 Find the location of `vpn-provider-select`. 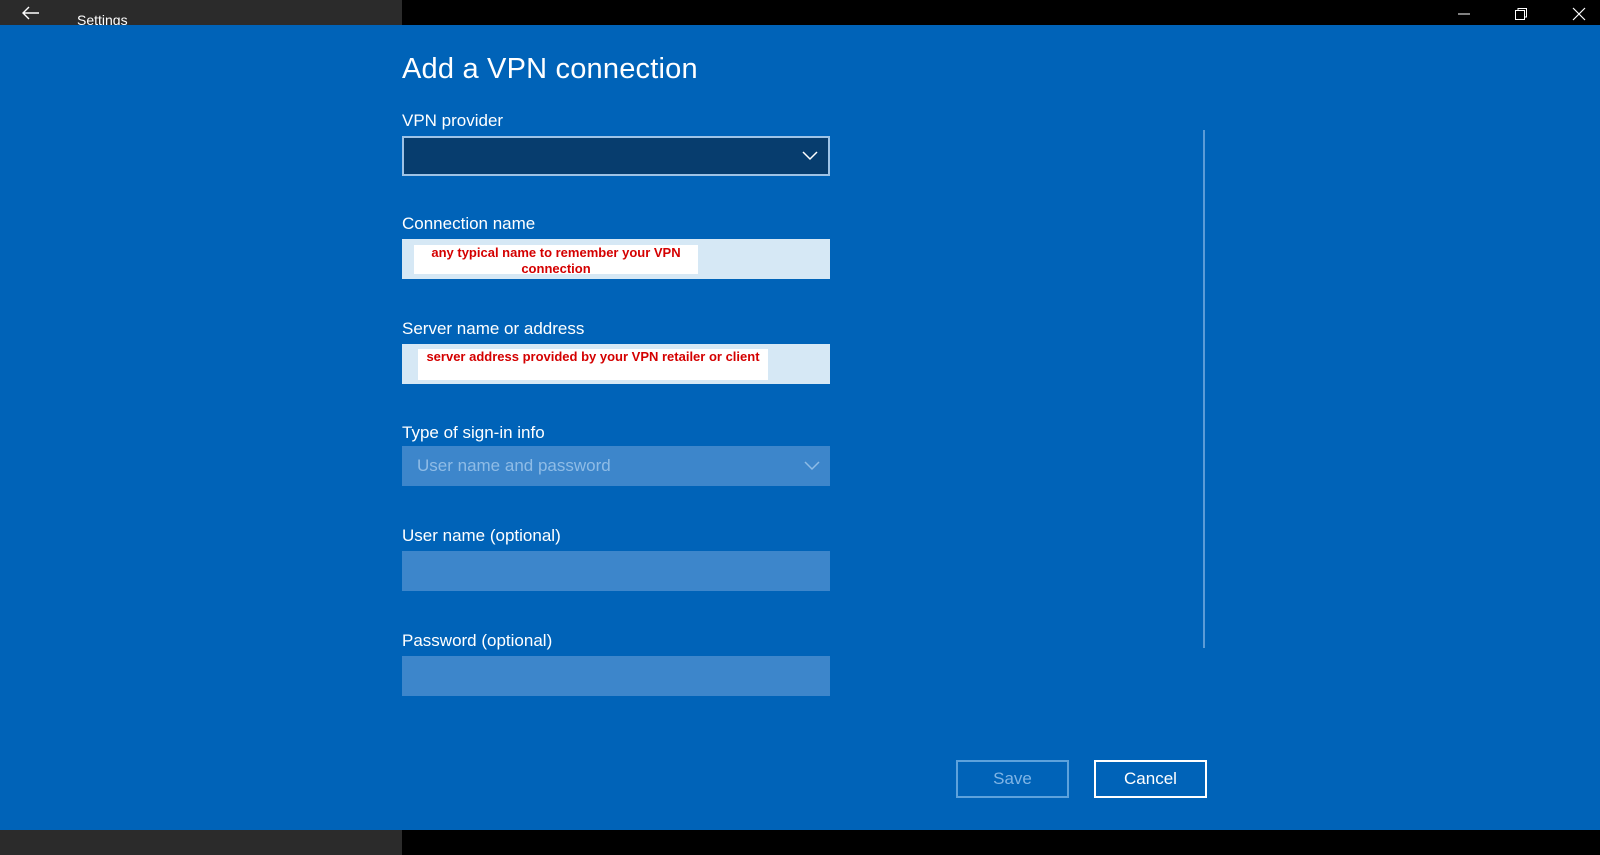

vpn-provider-select is located at coordinates (616, 156).